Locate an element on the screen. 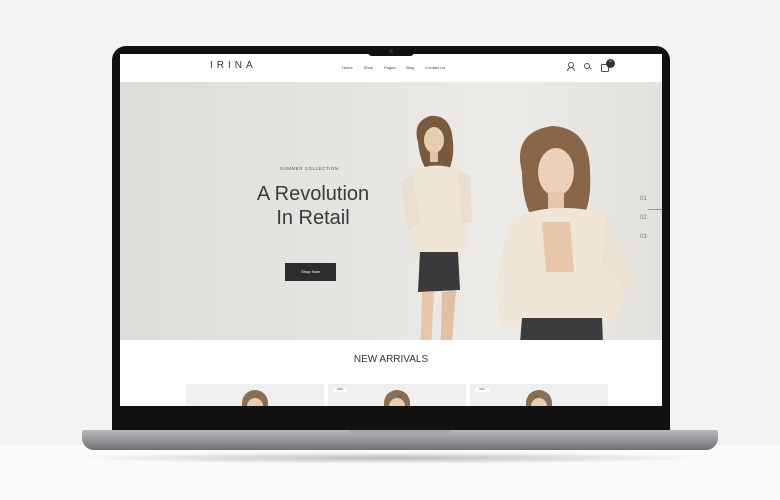 This screenshot has width=780, height=500. hero-title-line1: A Revolution is located at coordinates (313, 194).